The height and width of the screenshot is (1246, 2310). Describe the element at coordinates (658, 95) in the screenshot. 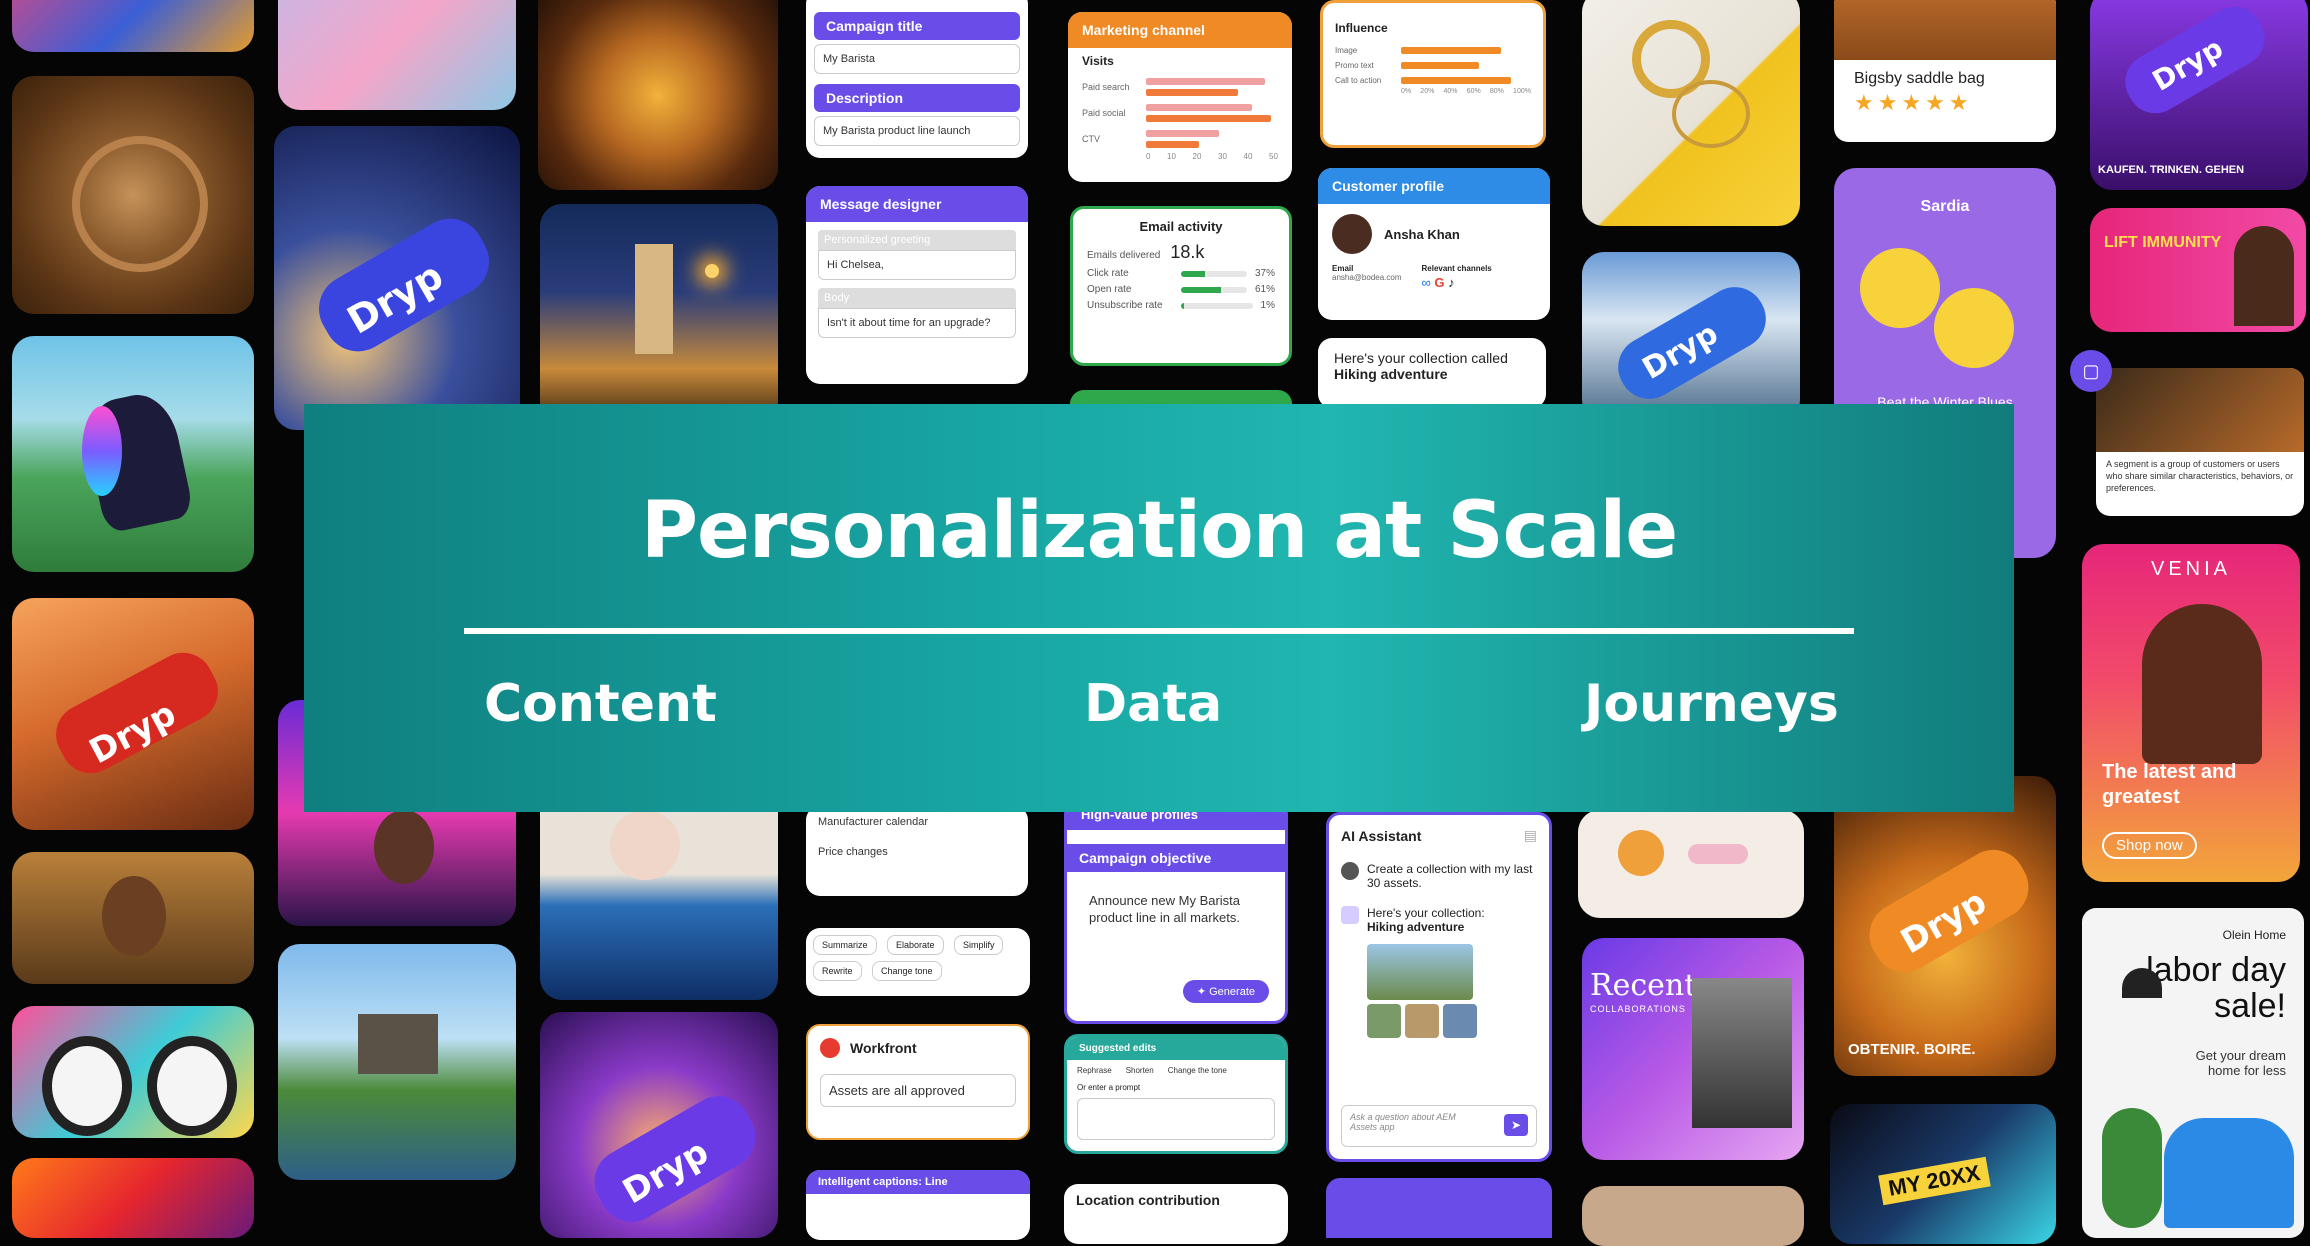

I see `burger-tile` at that location.